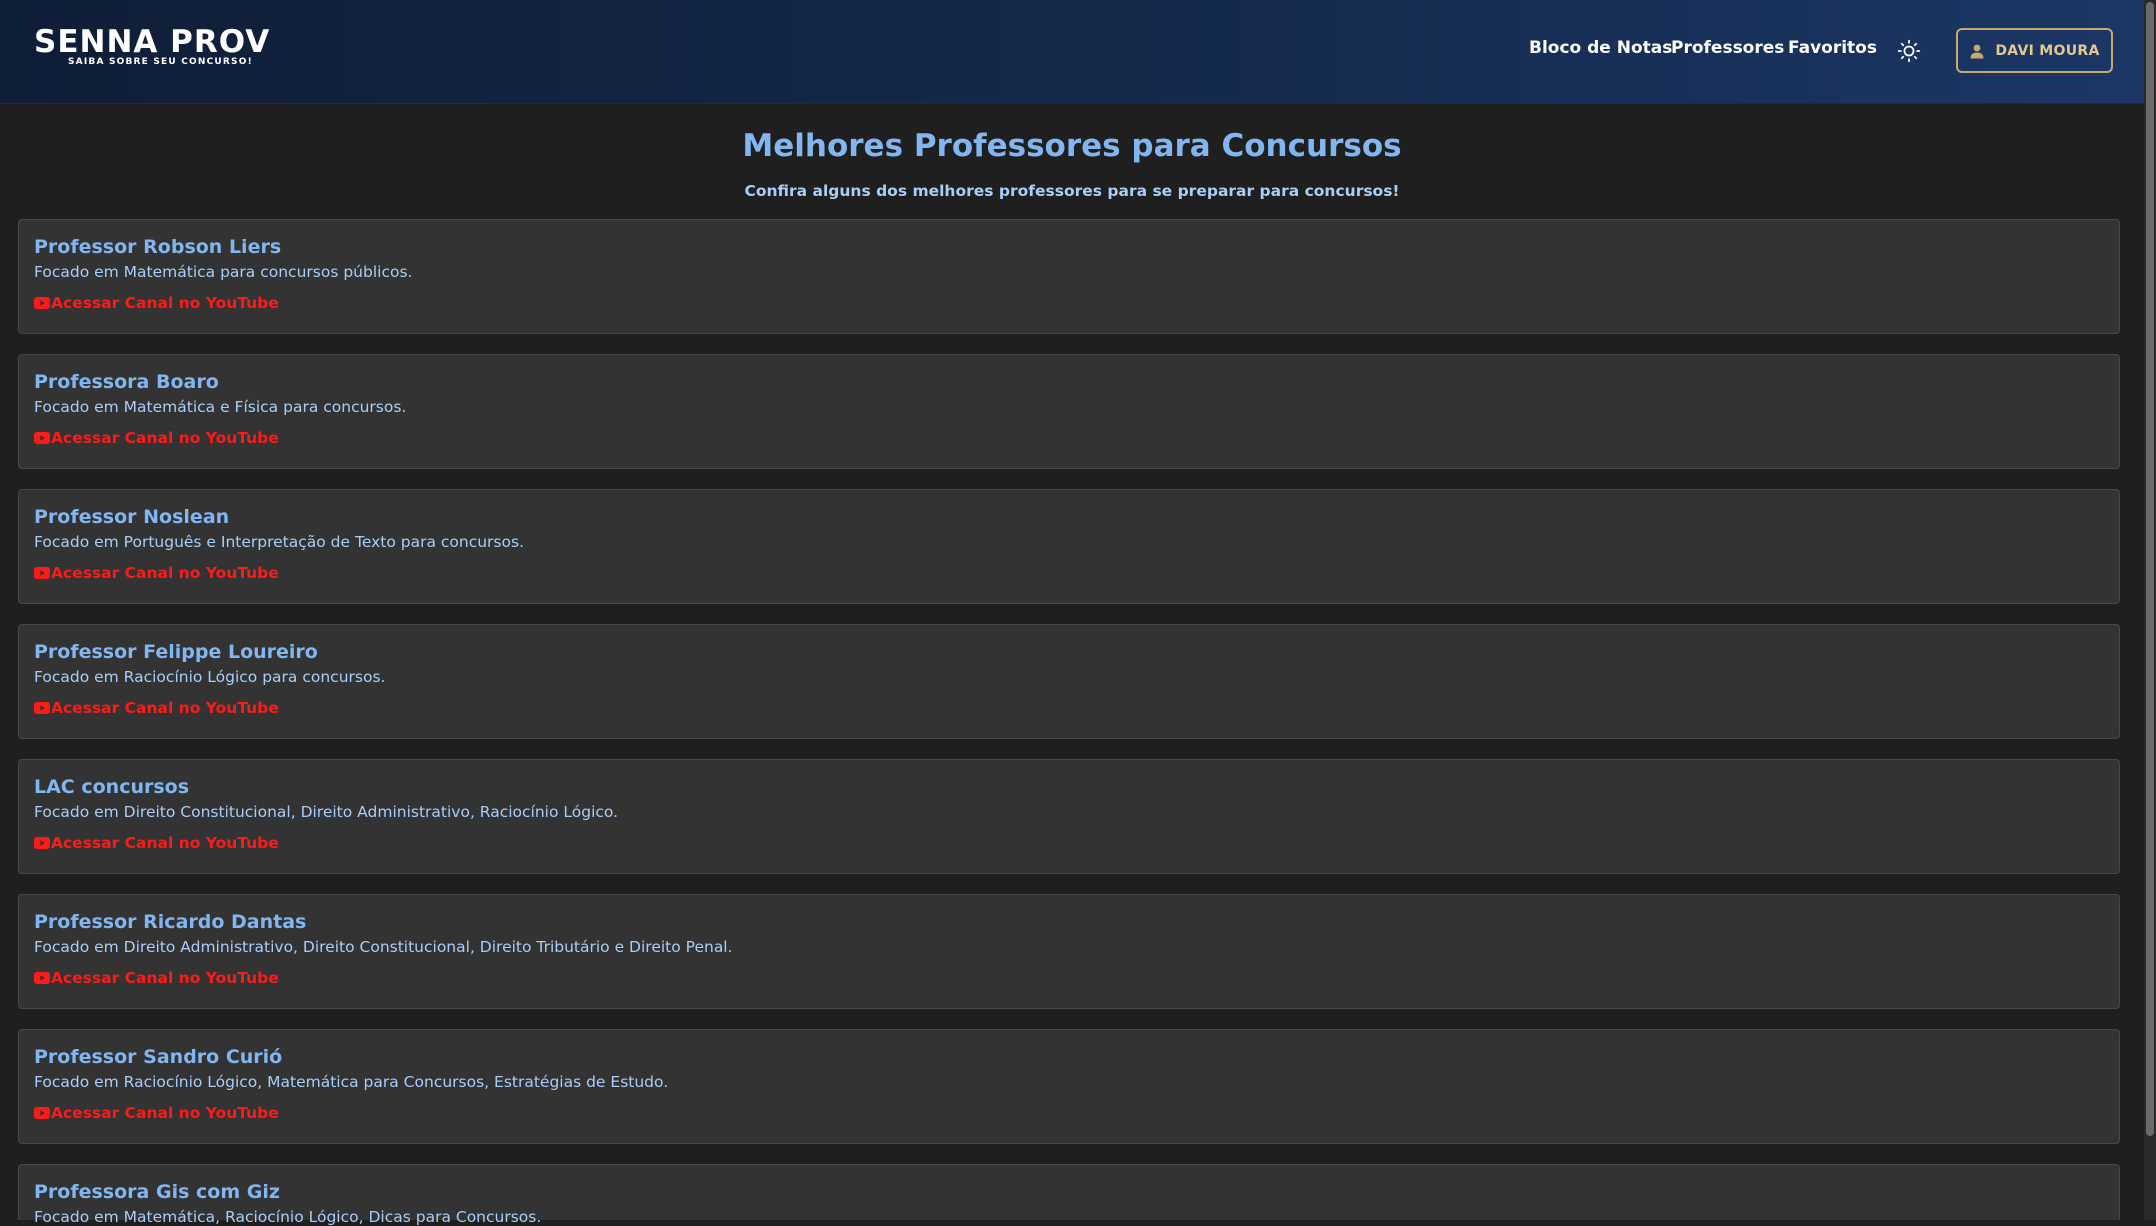  I want to click on teacher-name: Professor Sandro Curió, so click(158, 1057).